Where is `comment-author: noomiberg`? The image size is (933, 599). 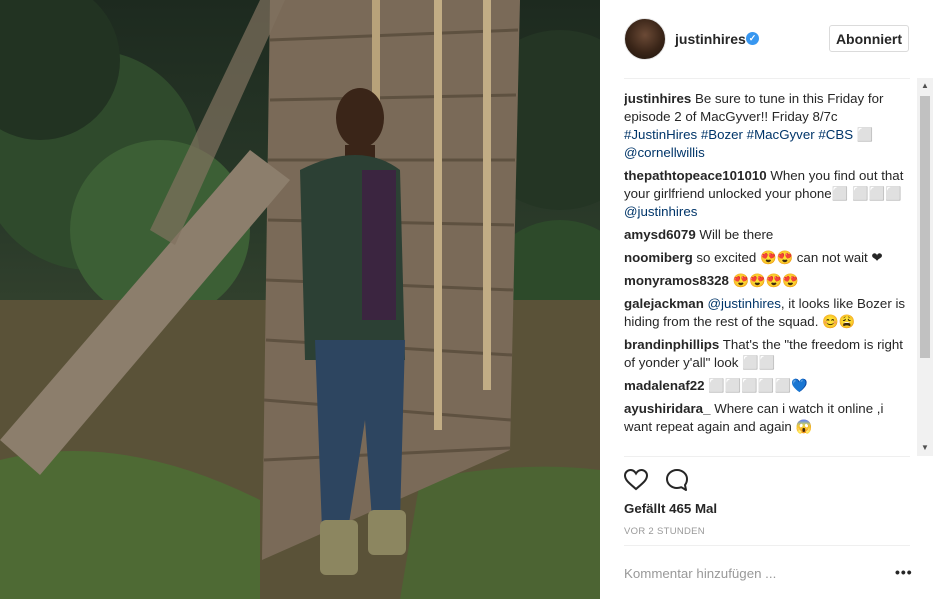 comment-author: noomiberg is located at coordinates (658, 257).